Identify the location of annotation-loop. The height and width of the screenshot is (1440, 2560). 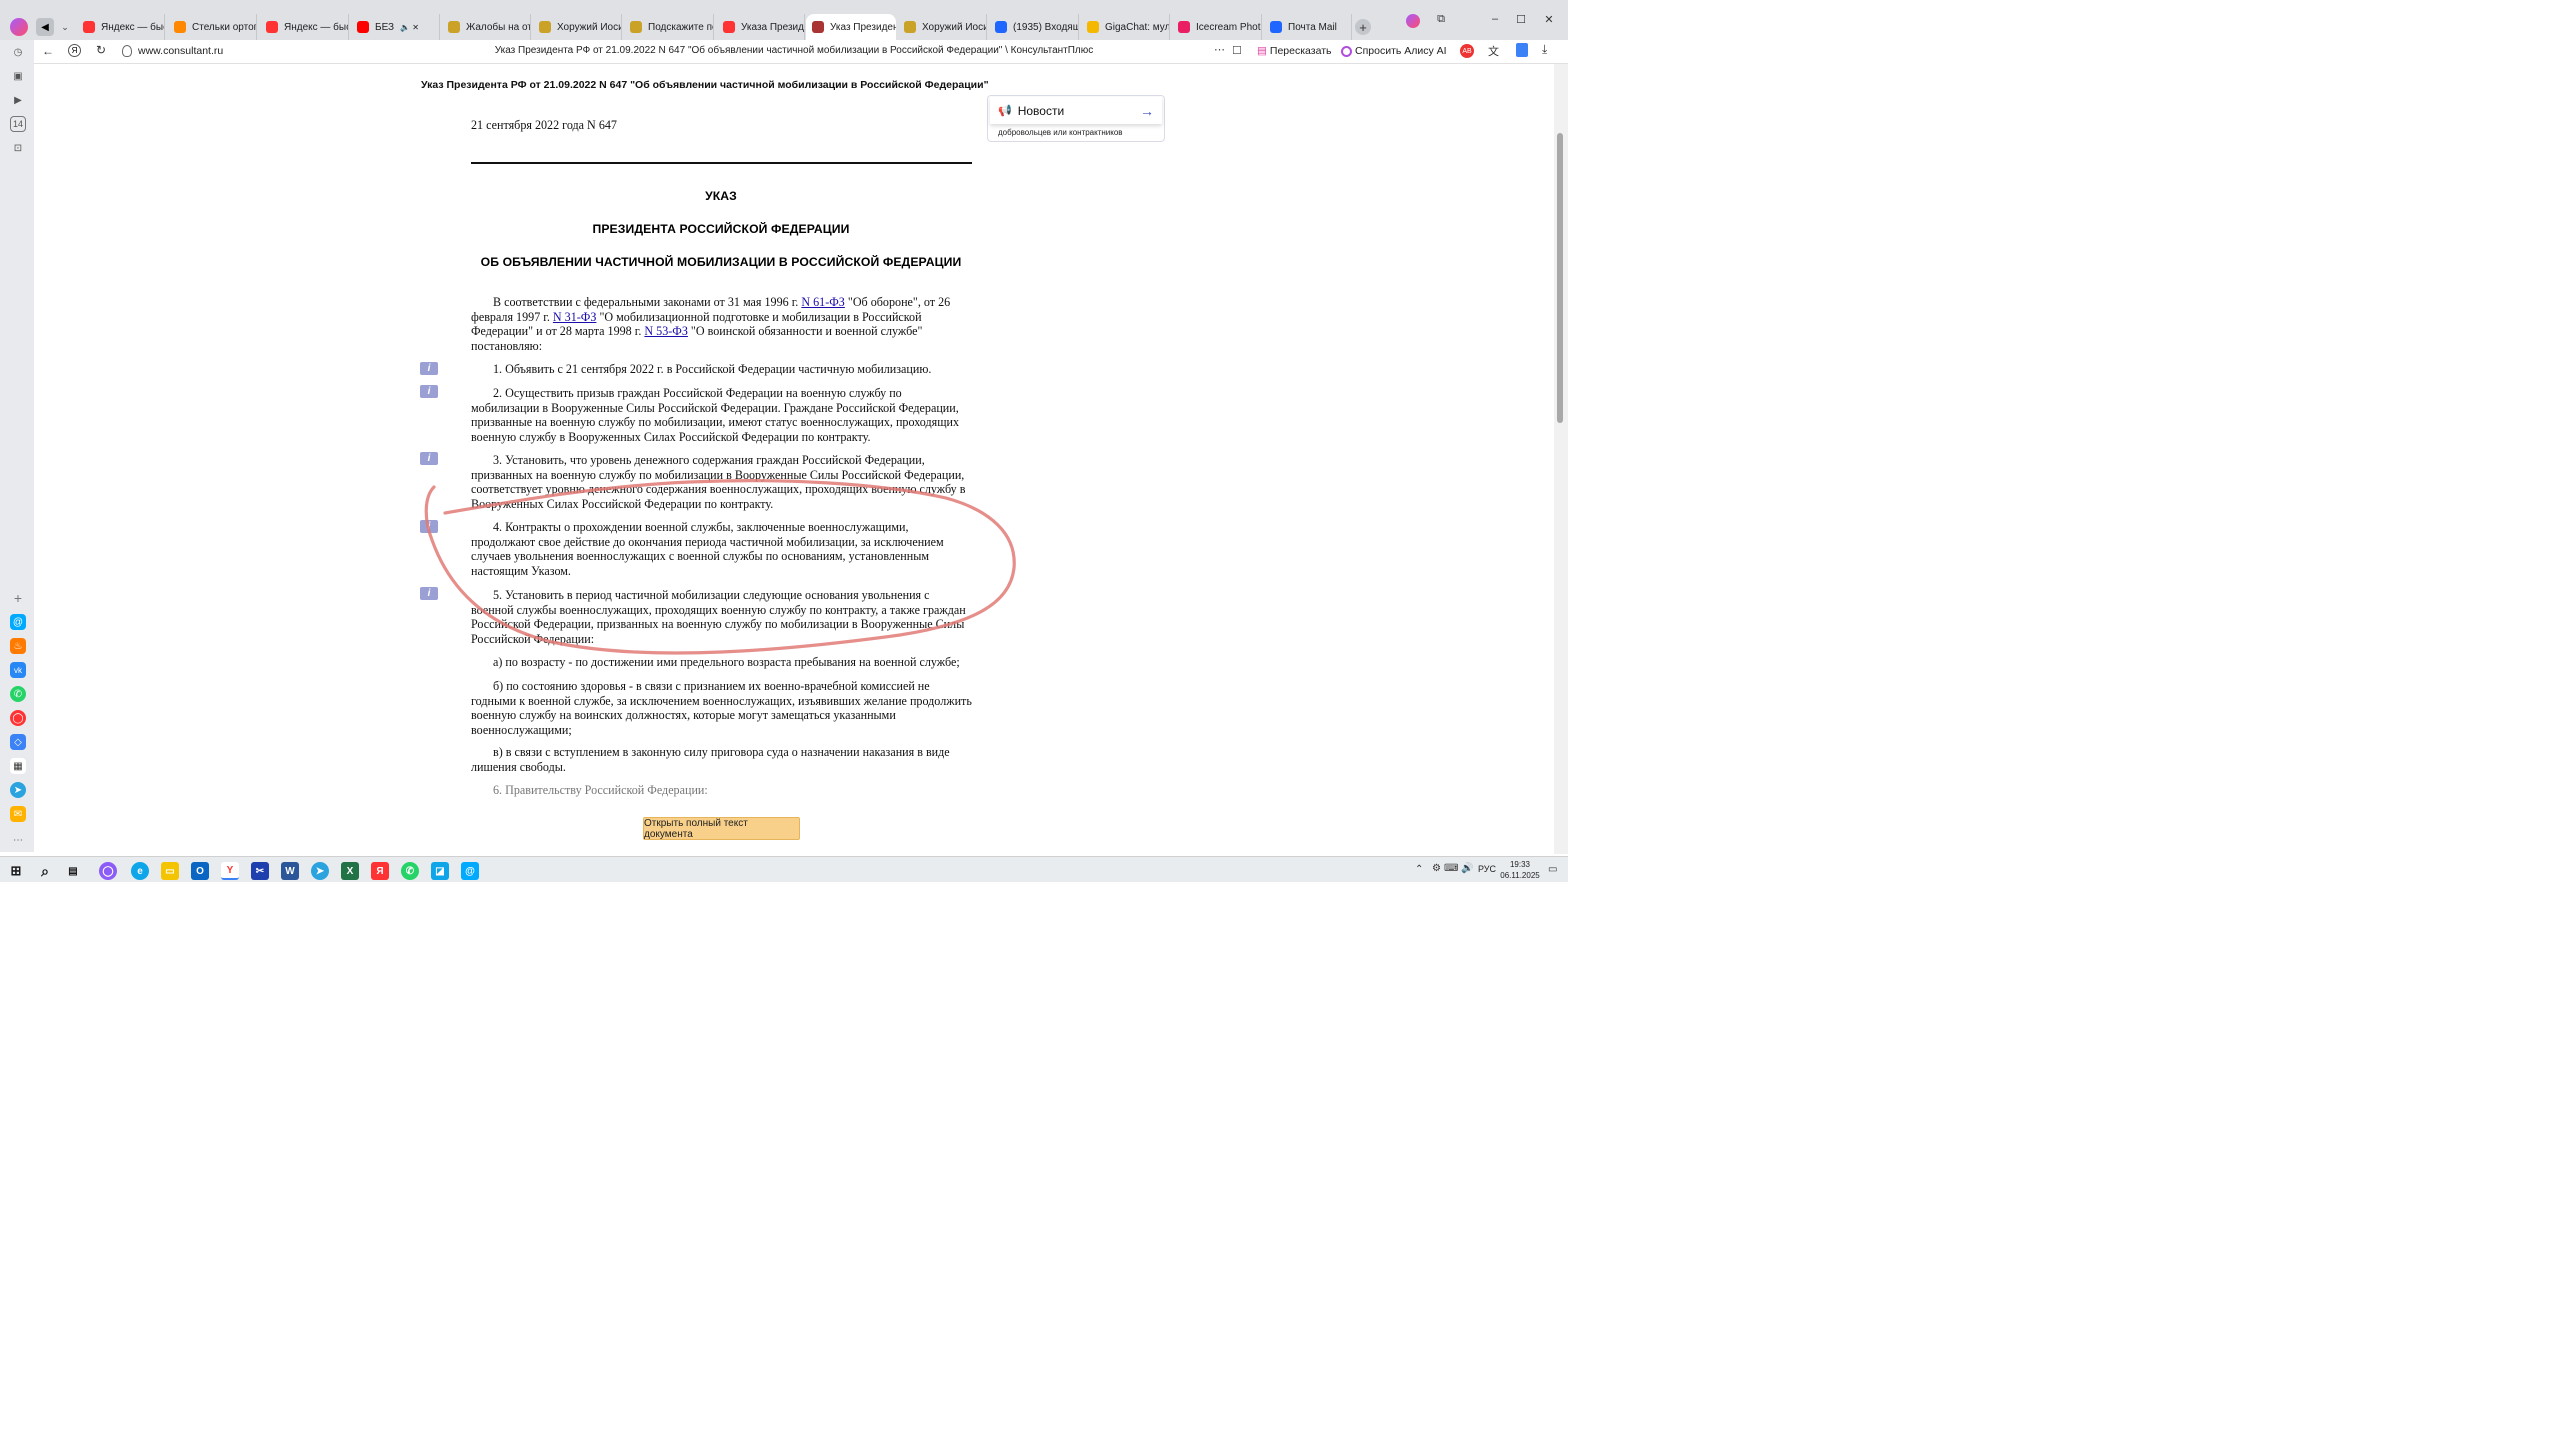
(720, 567).